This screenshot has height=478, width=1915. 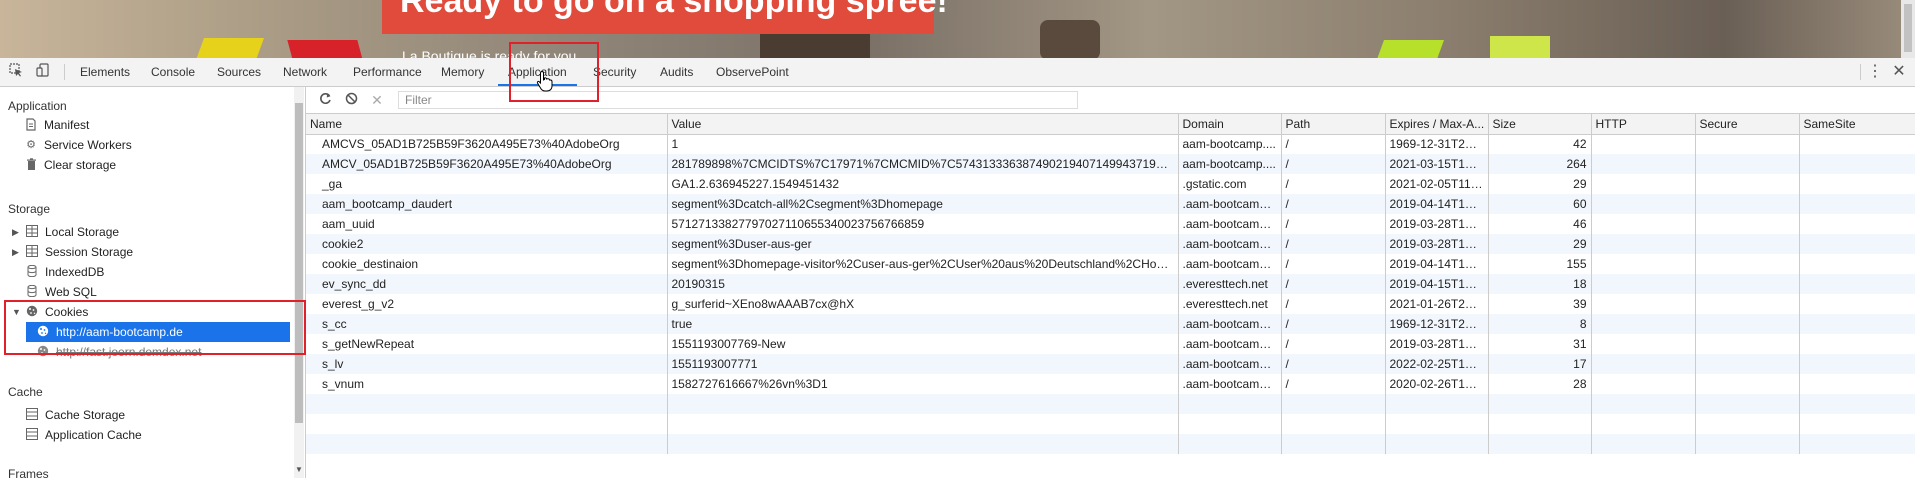 I want to click on clear-all-icon, so click(x=351, y=100).